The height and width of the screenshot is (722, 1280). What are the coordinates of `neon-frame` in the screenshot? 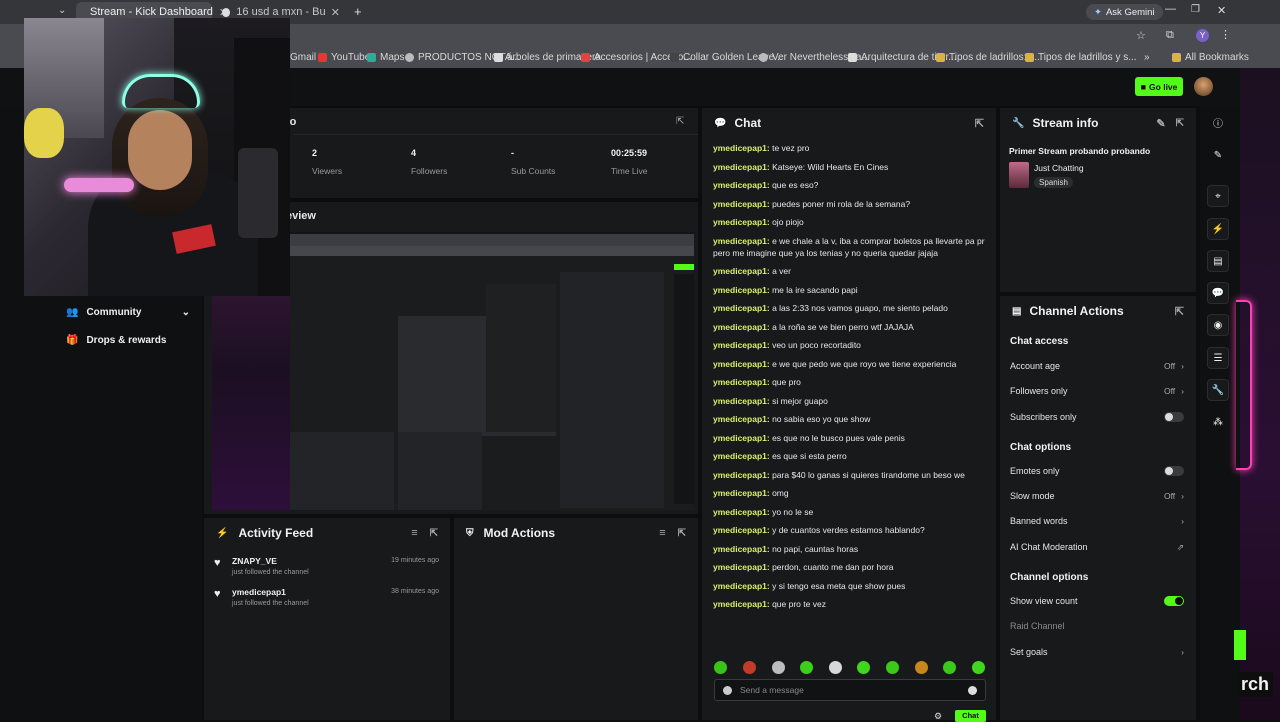 It's located at (1244, 385).